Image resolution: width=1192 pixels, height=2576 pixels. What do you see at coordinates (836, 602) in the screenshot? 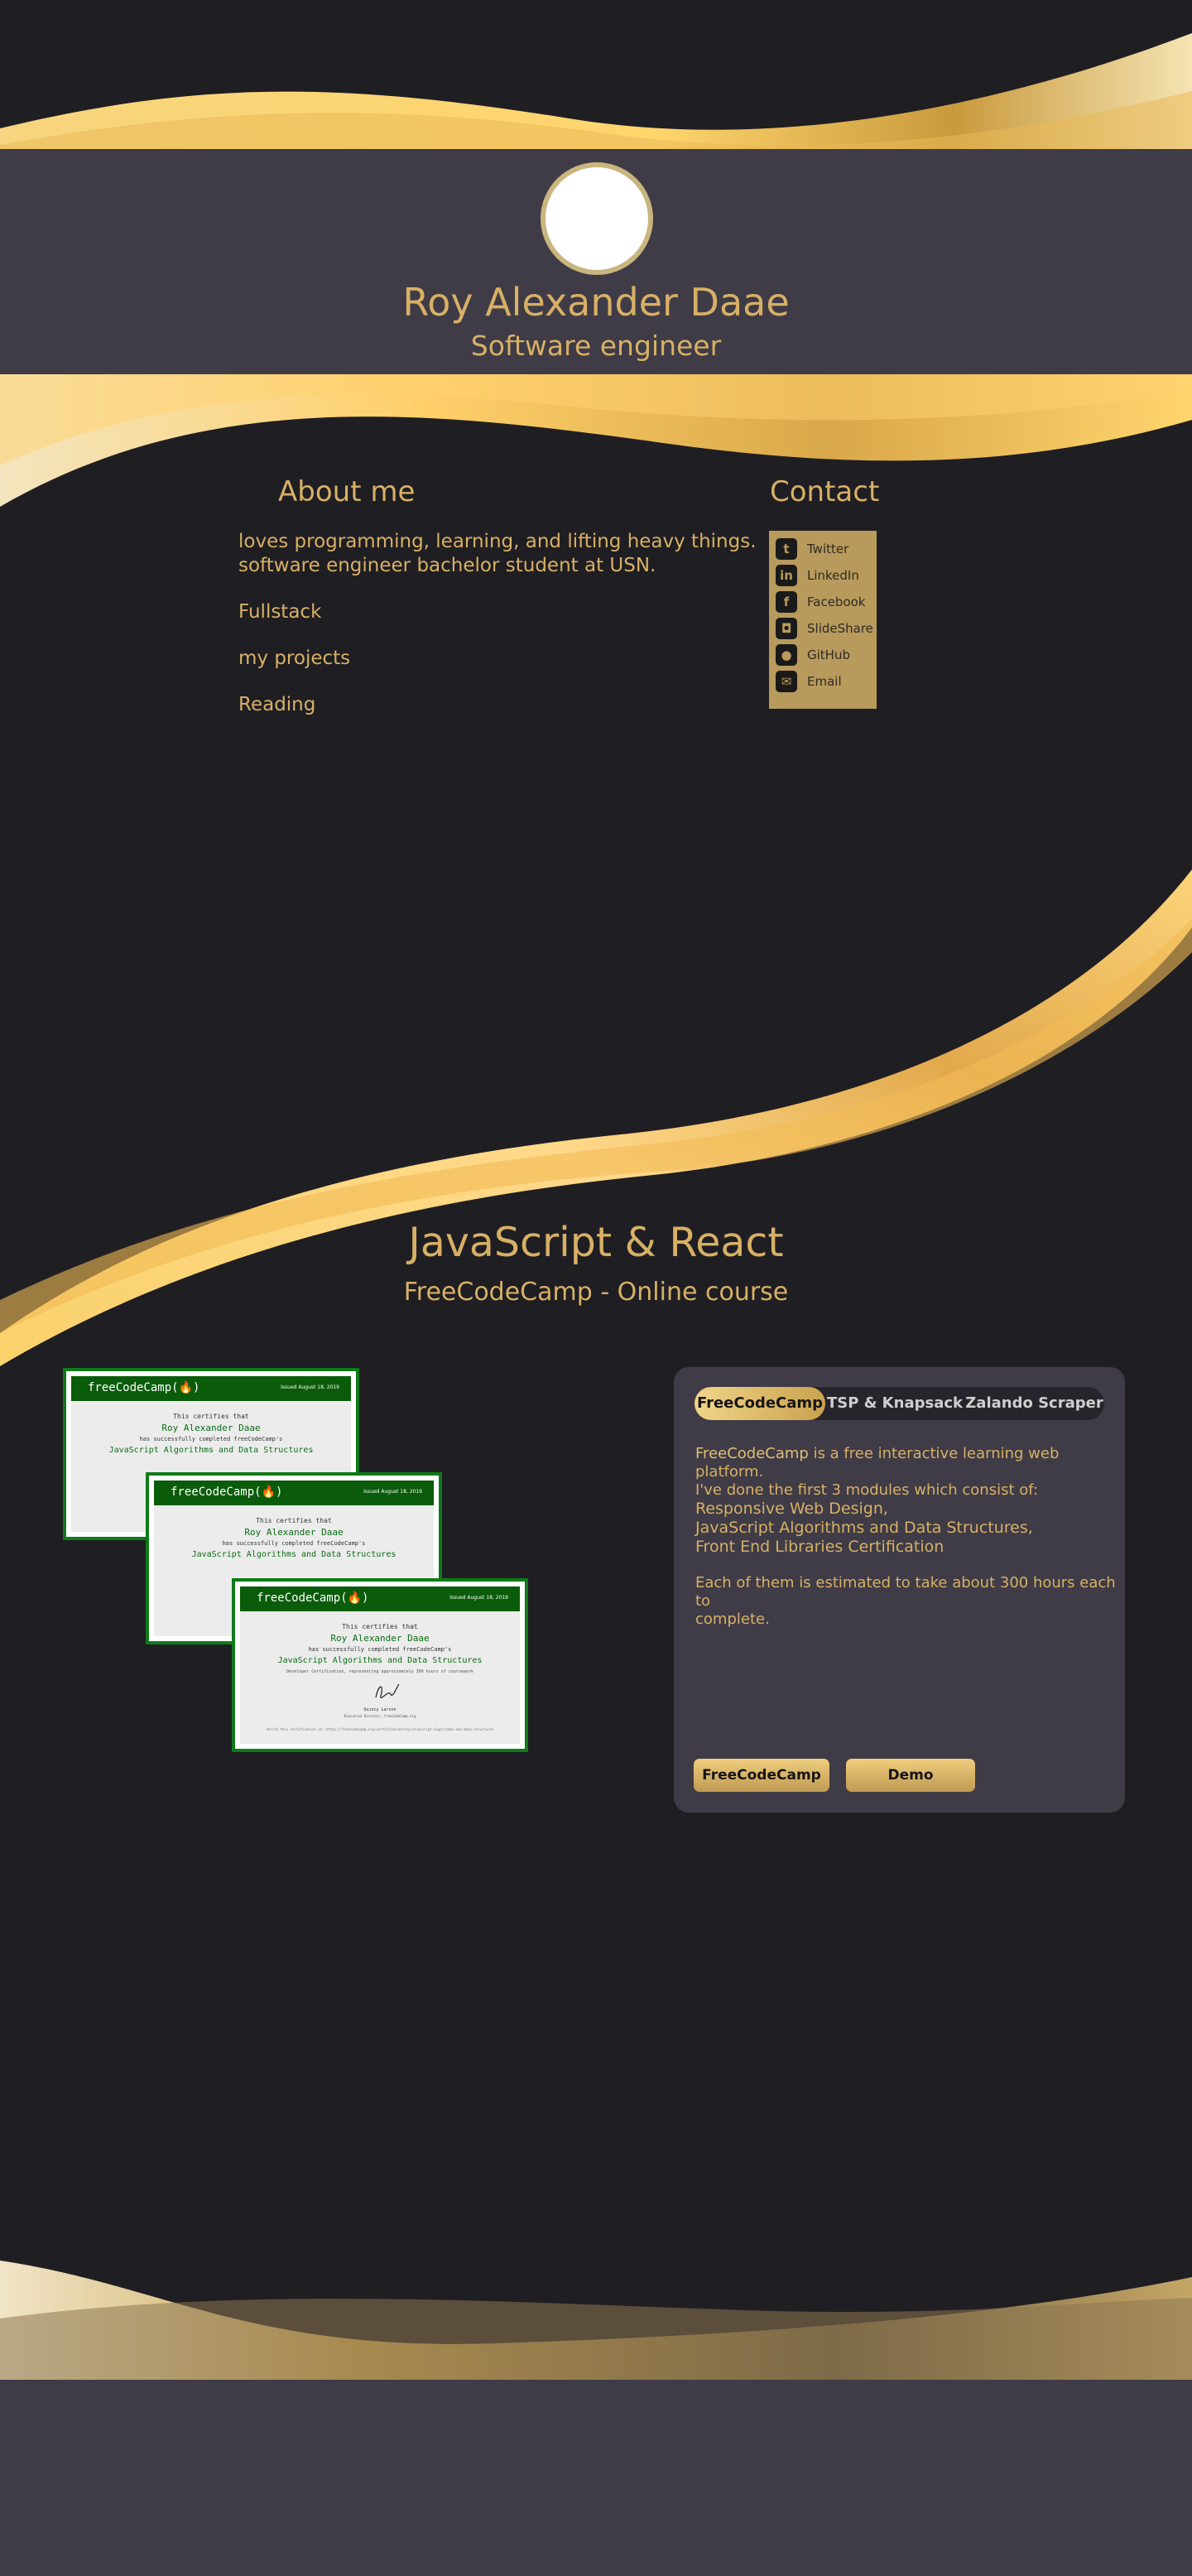
I see `contact-label: Facebook` at bounding box center [836, 602].